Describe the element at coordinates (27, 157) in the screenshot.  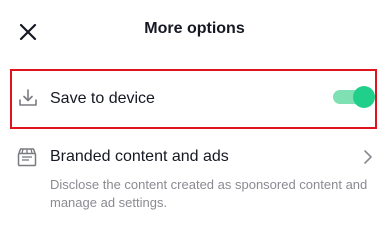
I see `brand-icon` at that location.